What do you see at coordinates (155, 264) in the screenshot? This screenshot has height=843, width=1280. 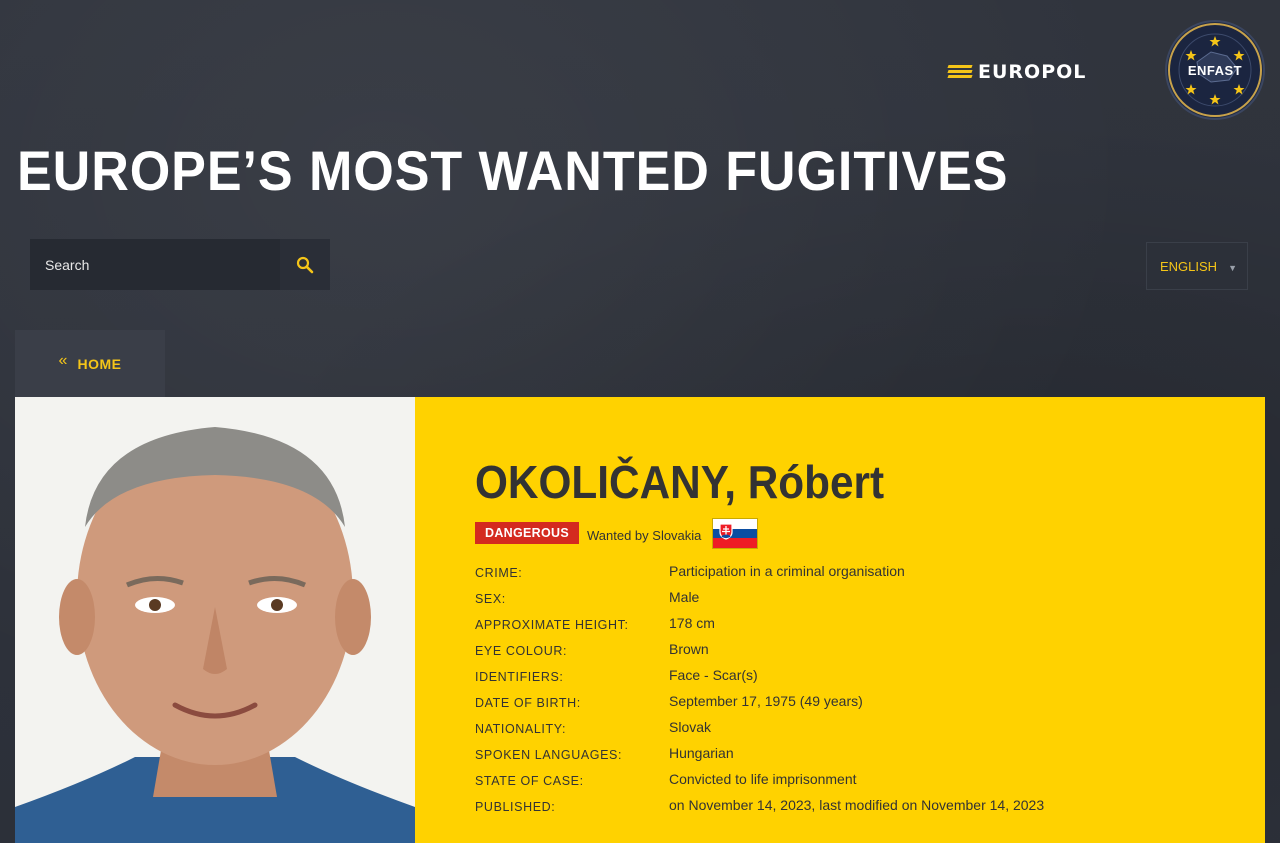 I see `search-input` at bounding box center [155, 264].